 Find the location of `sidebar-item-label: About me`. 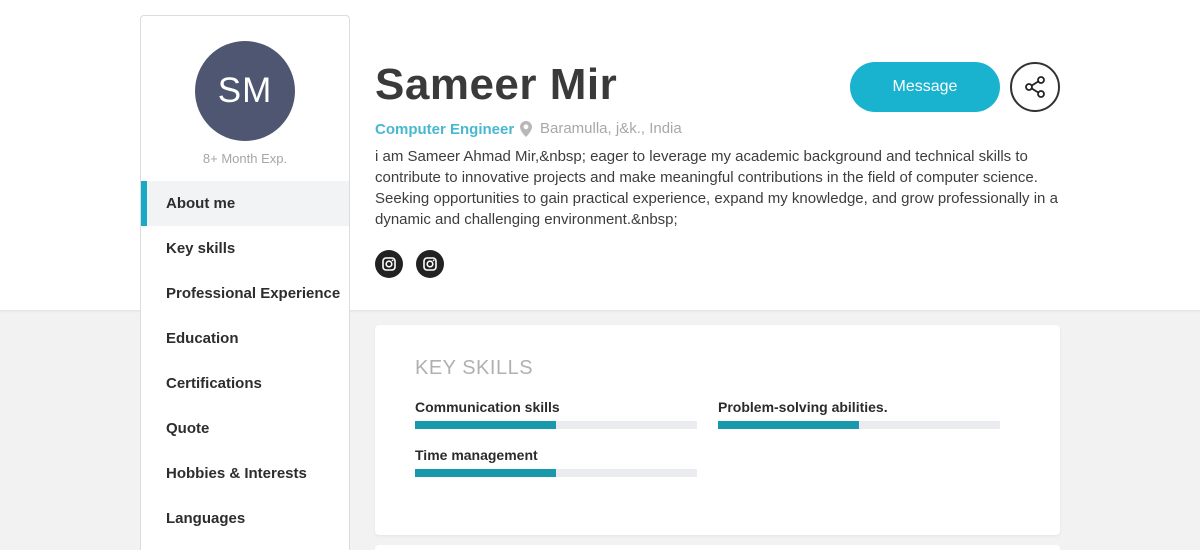

sidebar-item-label: About me is located at coordinates (201, 203).